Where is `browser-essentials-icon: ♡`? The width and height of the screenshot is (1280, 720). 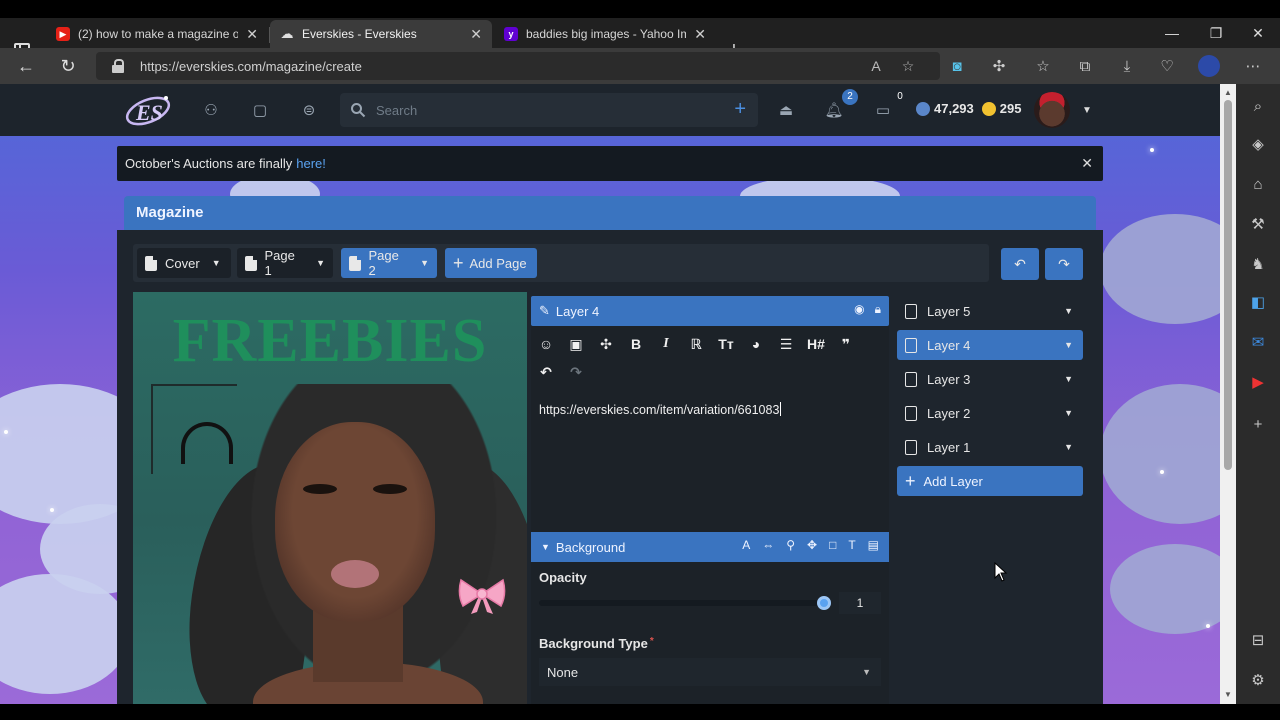 browser-essentials-icon: ♡ is located at coordinates (1167, 66).